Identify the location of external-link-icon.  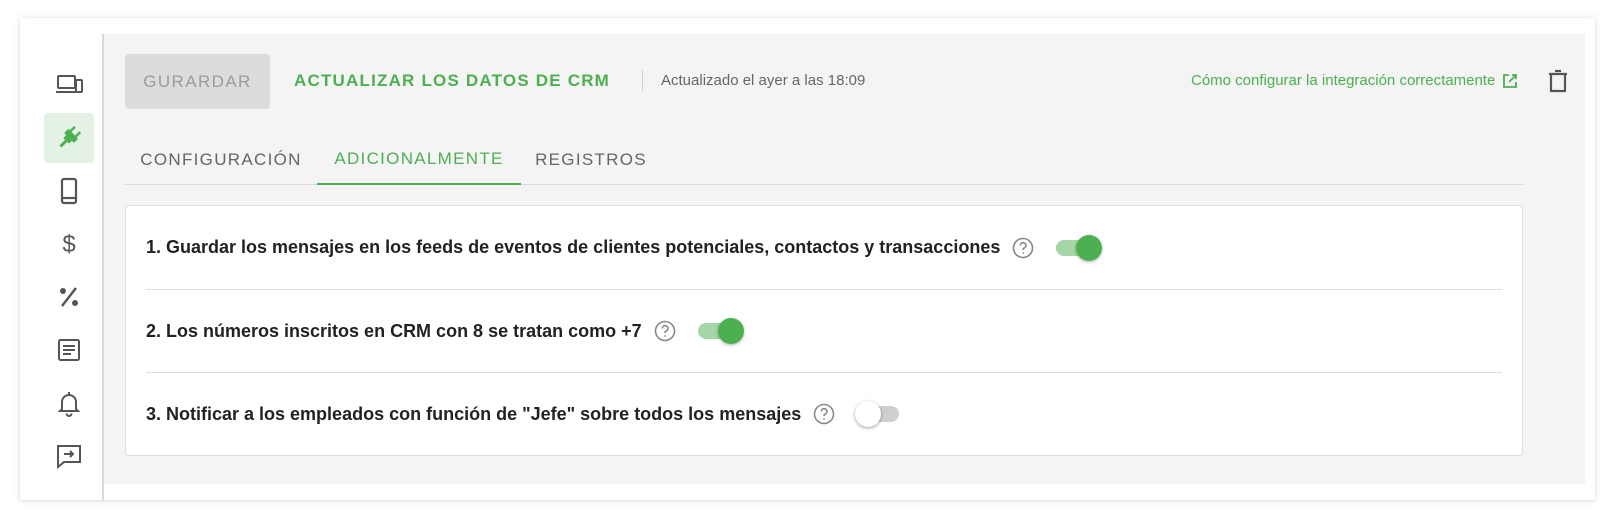
(1510, 81).